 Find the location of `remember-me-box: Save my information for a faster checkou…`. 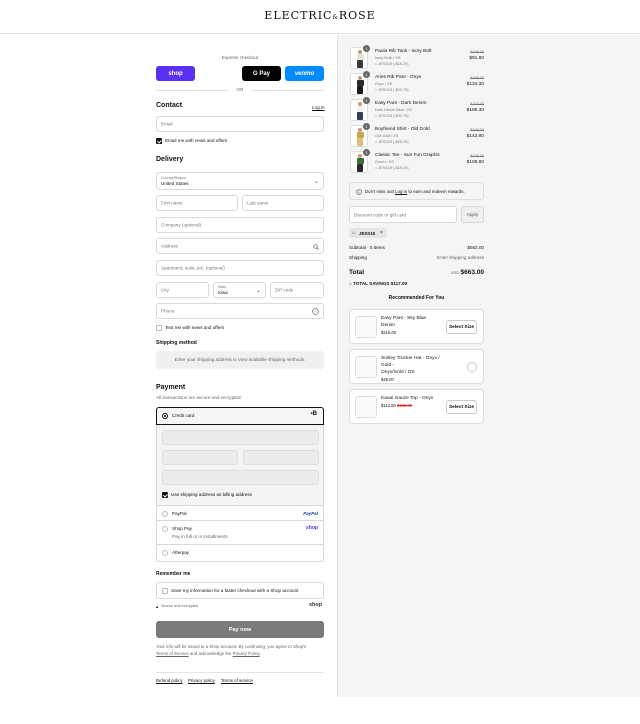

remember-me-box: Save my information for a faster checkou… is located at coordinates (240, 590).